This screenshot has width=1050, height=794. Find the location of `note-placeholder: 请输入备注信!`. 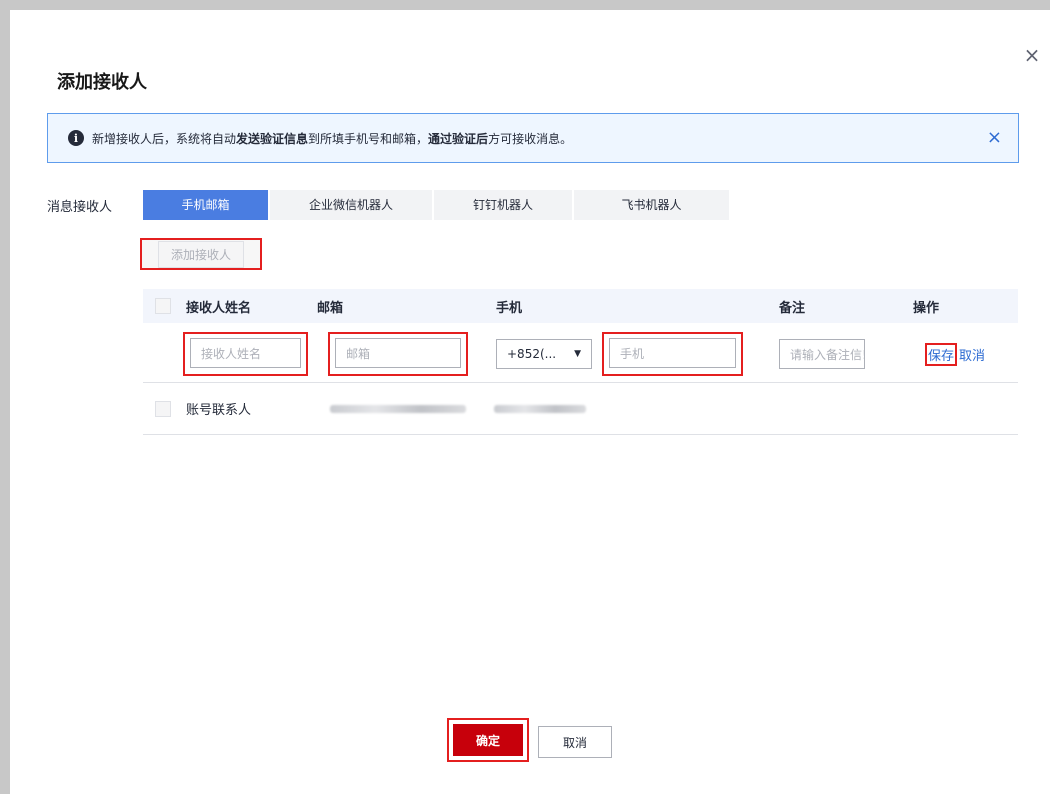

note-placeholder: 请输入备注信! is located at coordinates (827, 354).